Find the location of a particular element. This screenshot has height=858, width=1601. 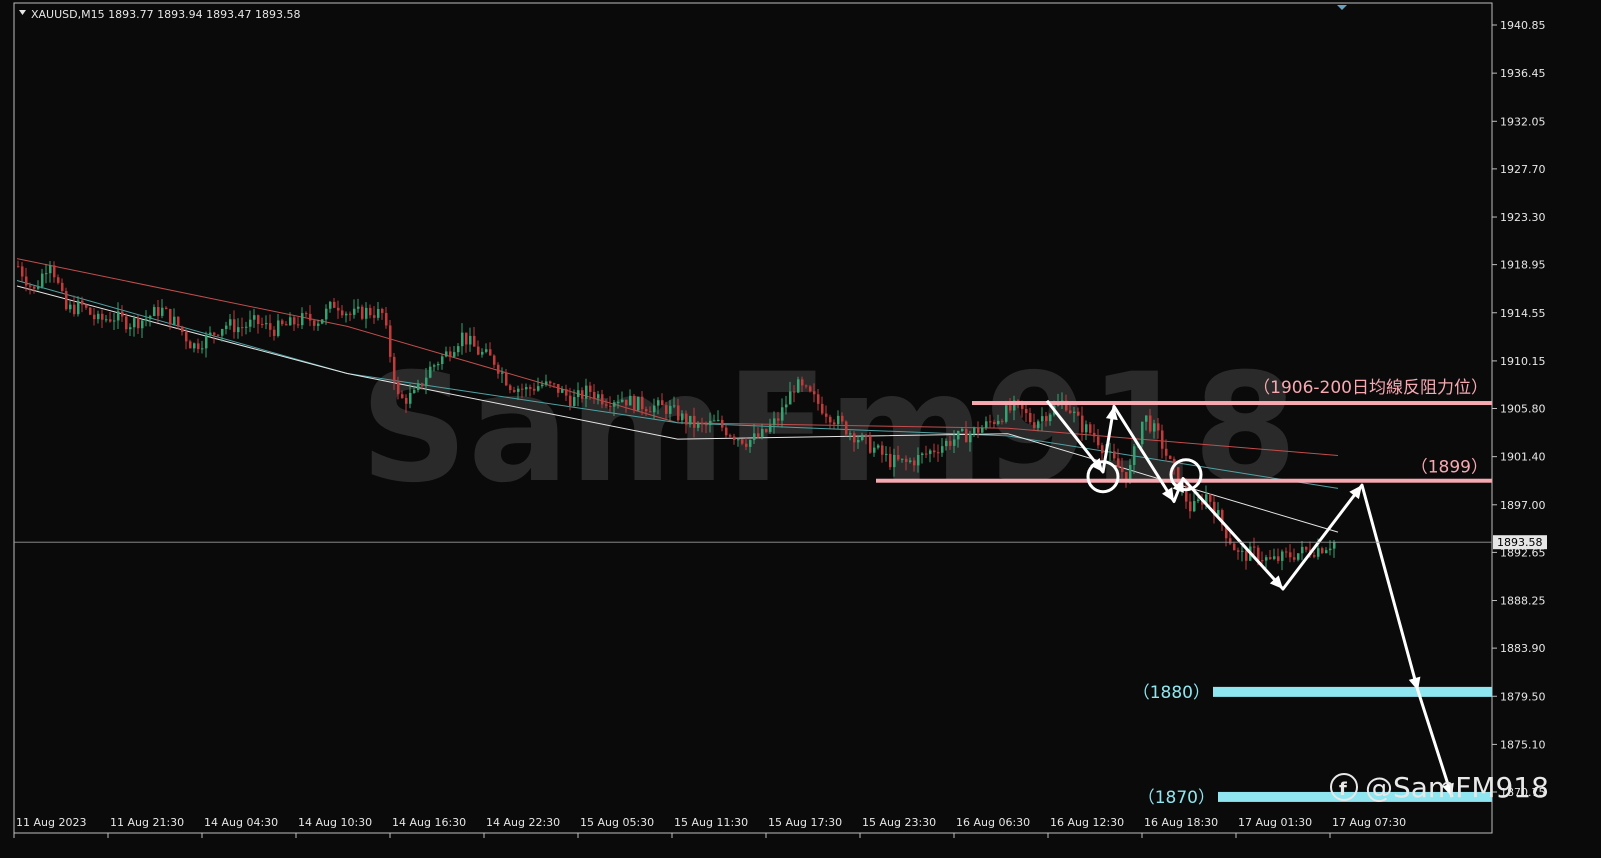

y-tick-label: 1910.15 is located at coordinates (1523, 361).